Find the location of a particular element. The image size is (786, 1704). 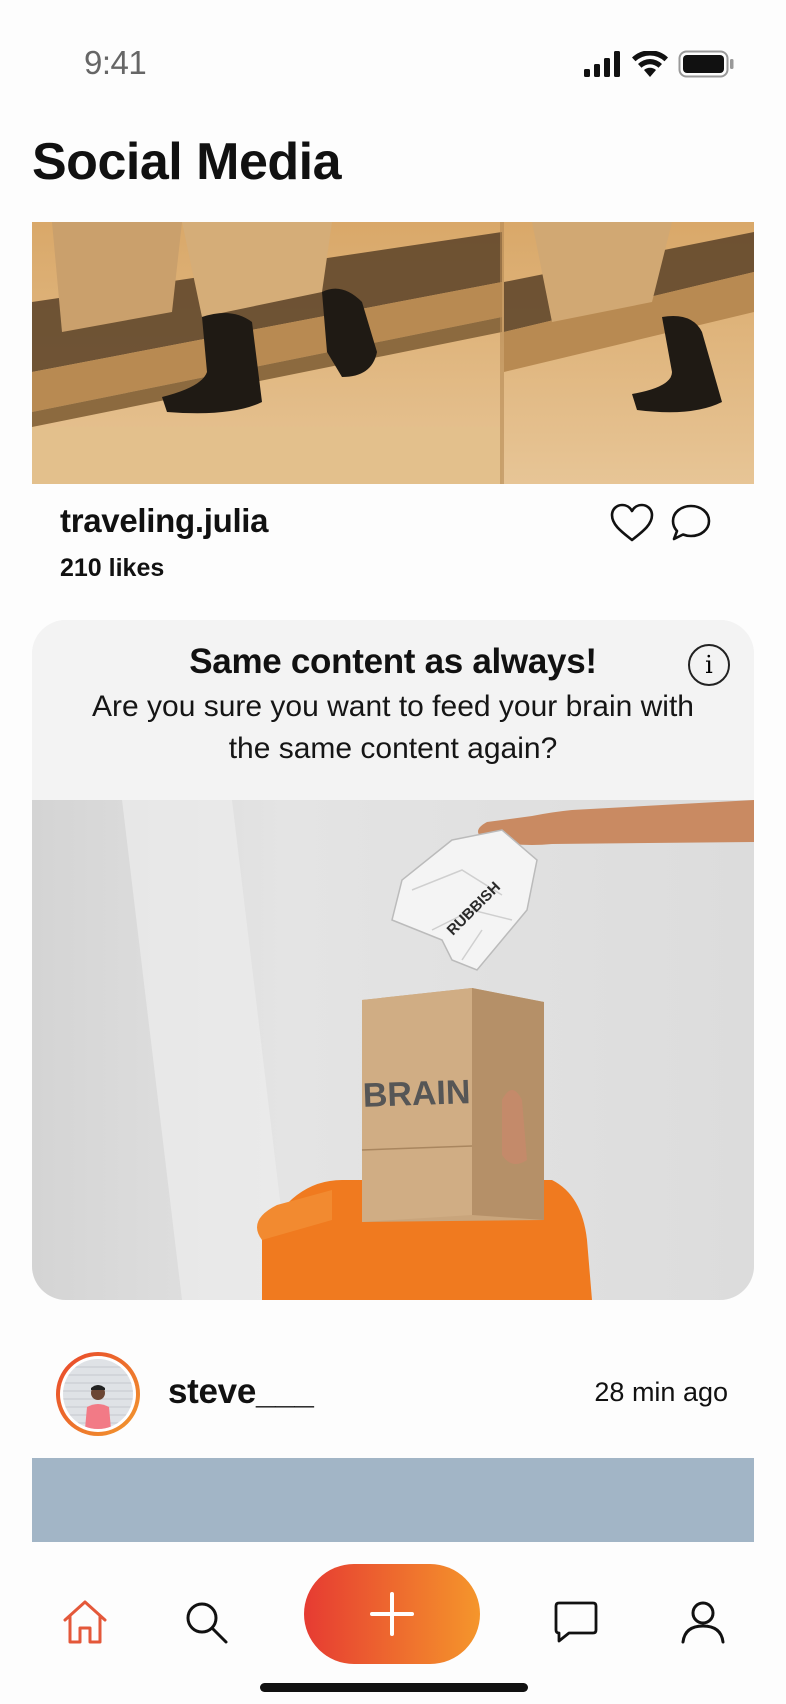

signal-icon is located at coordinates (602, 64).